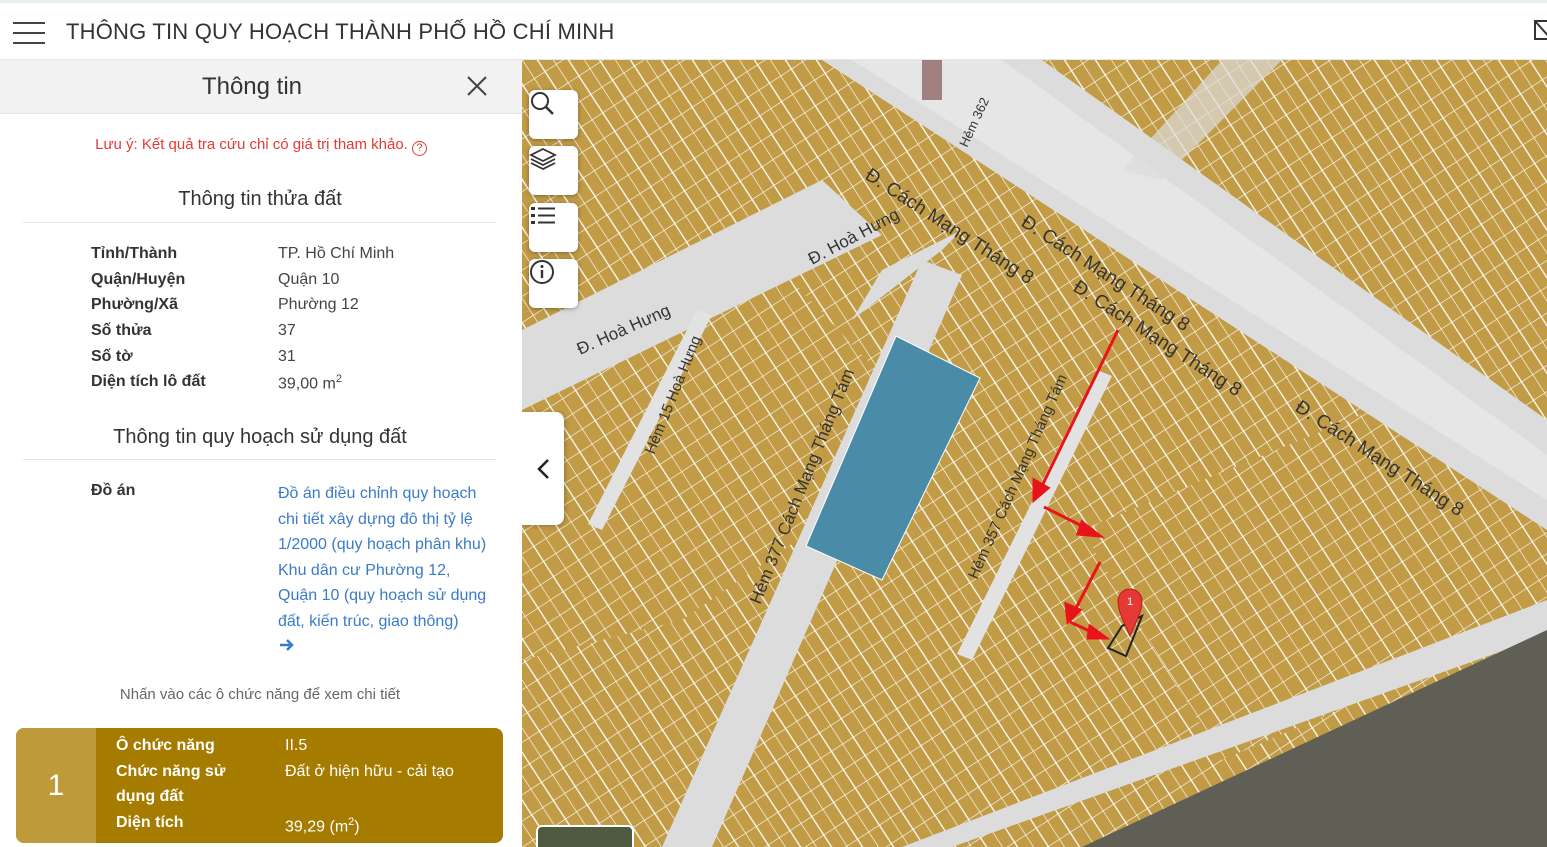 This screenshot has width=1547, height=847. I want to click on card-label: Chức năng sử dụng đất, so click(171, 784).